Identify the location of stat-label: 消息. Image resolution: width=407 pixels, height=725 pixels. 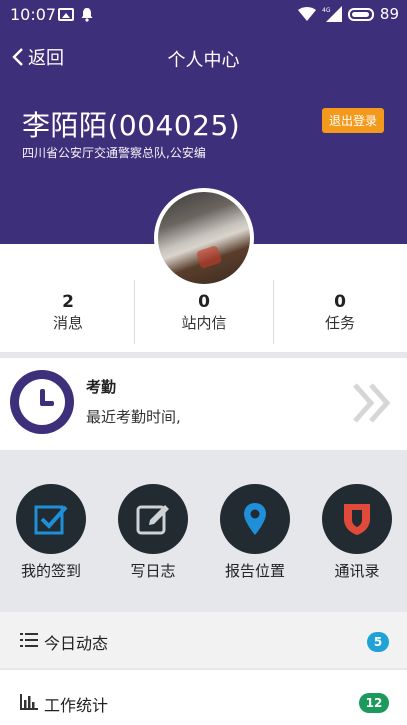
(67, 323).